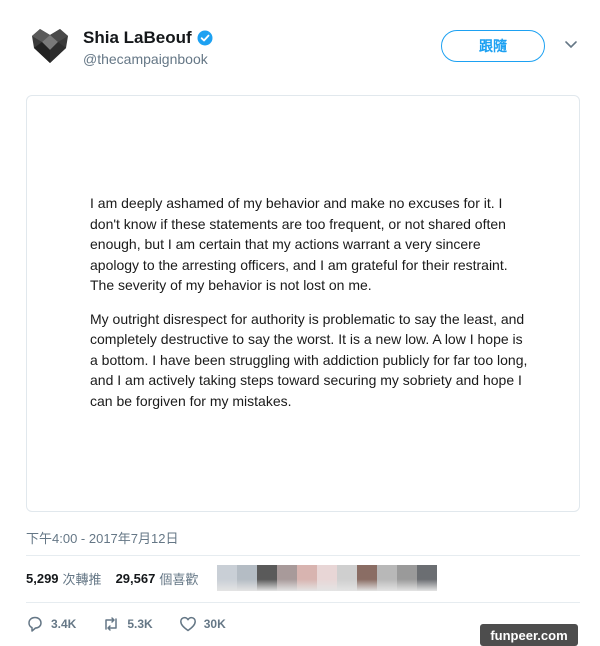  What do you see at coordinates (214, 624) in the screenshot?
I see `like-action-count: 30K` at bounding box center [214, 624].